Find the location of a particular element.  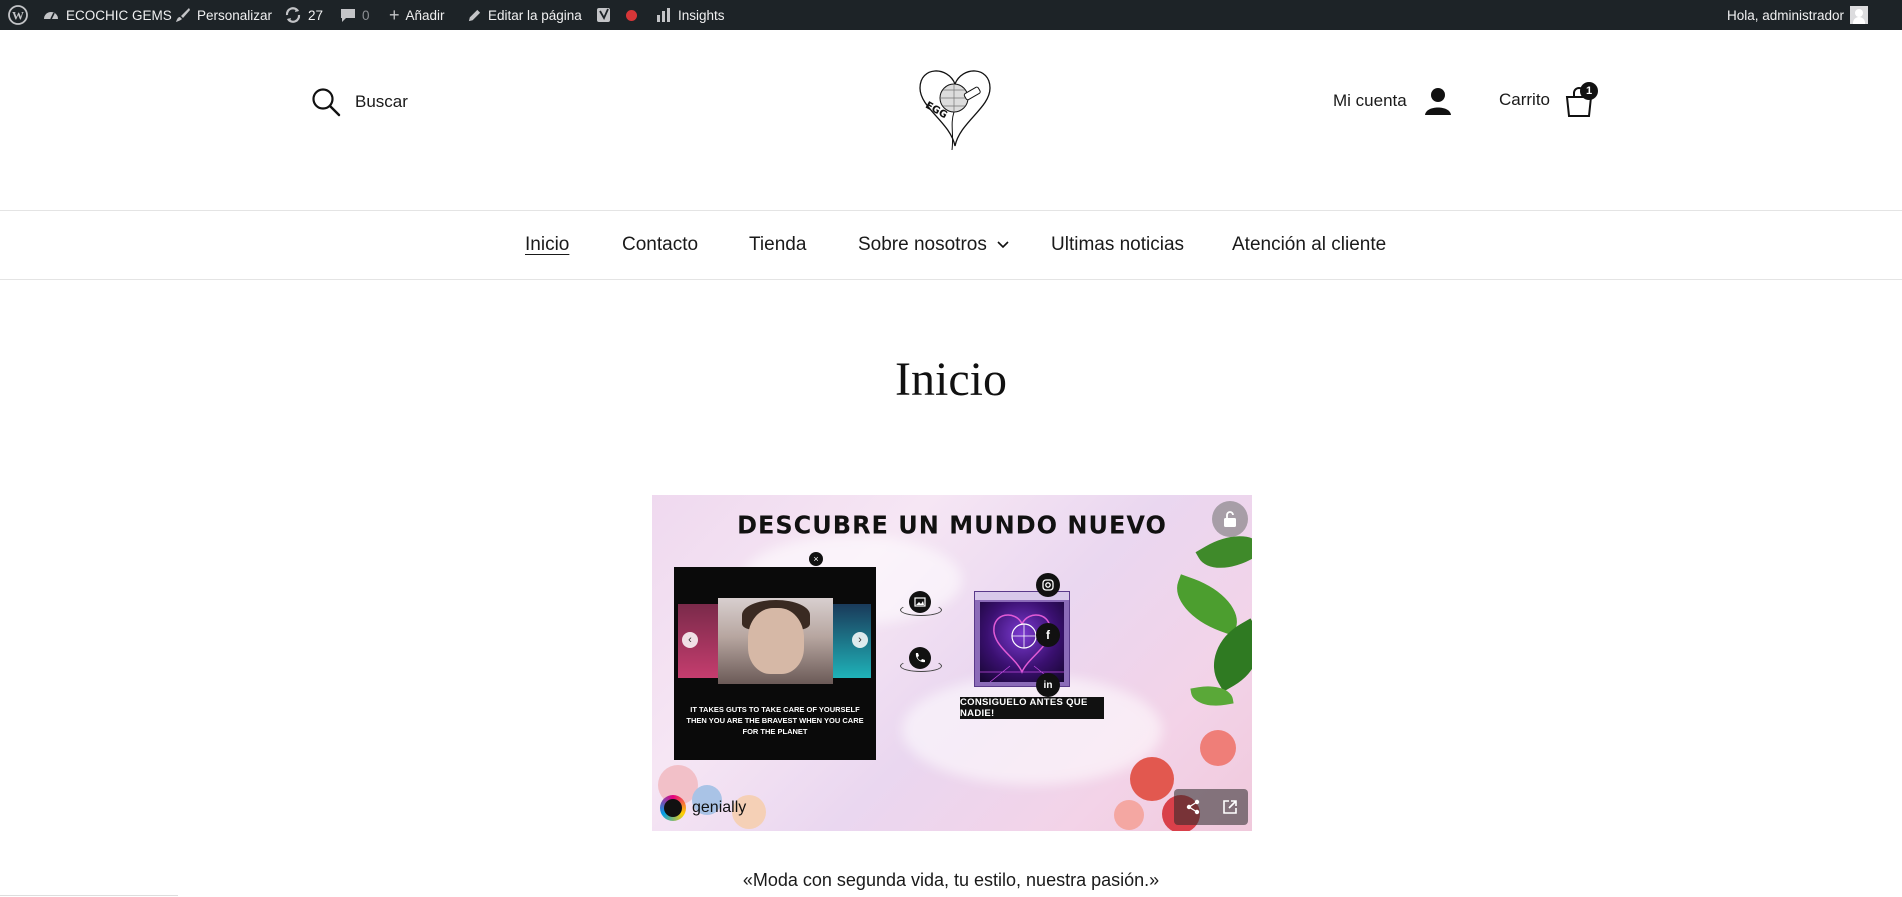

admin-customize-label: Personalizar is located at coordinates (235, 15).